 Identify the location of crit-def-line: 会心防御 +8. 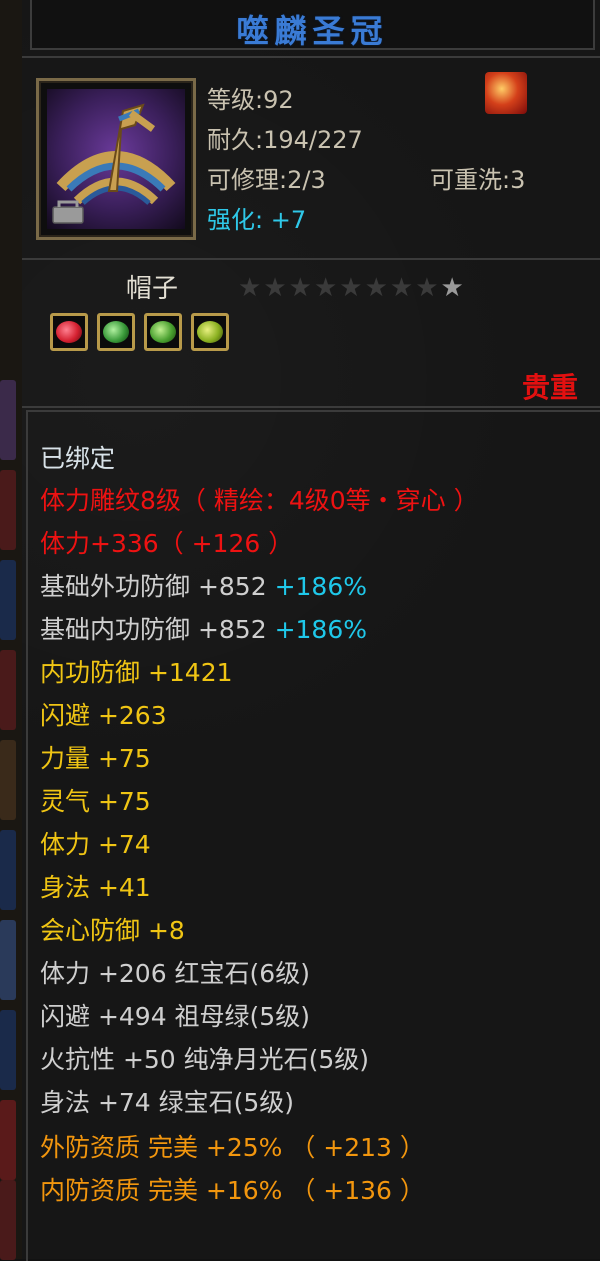
(112, 930).